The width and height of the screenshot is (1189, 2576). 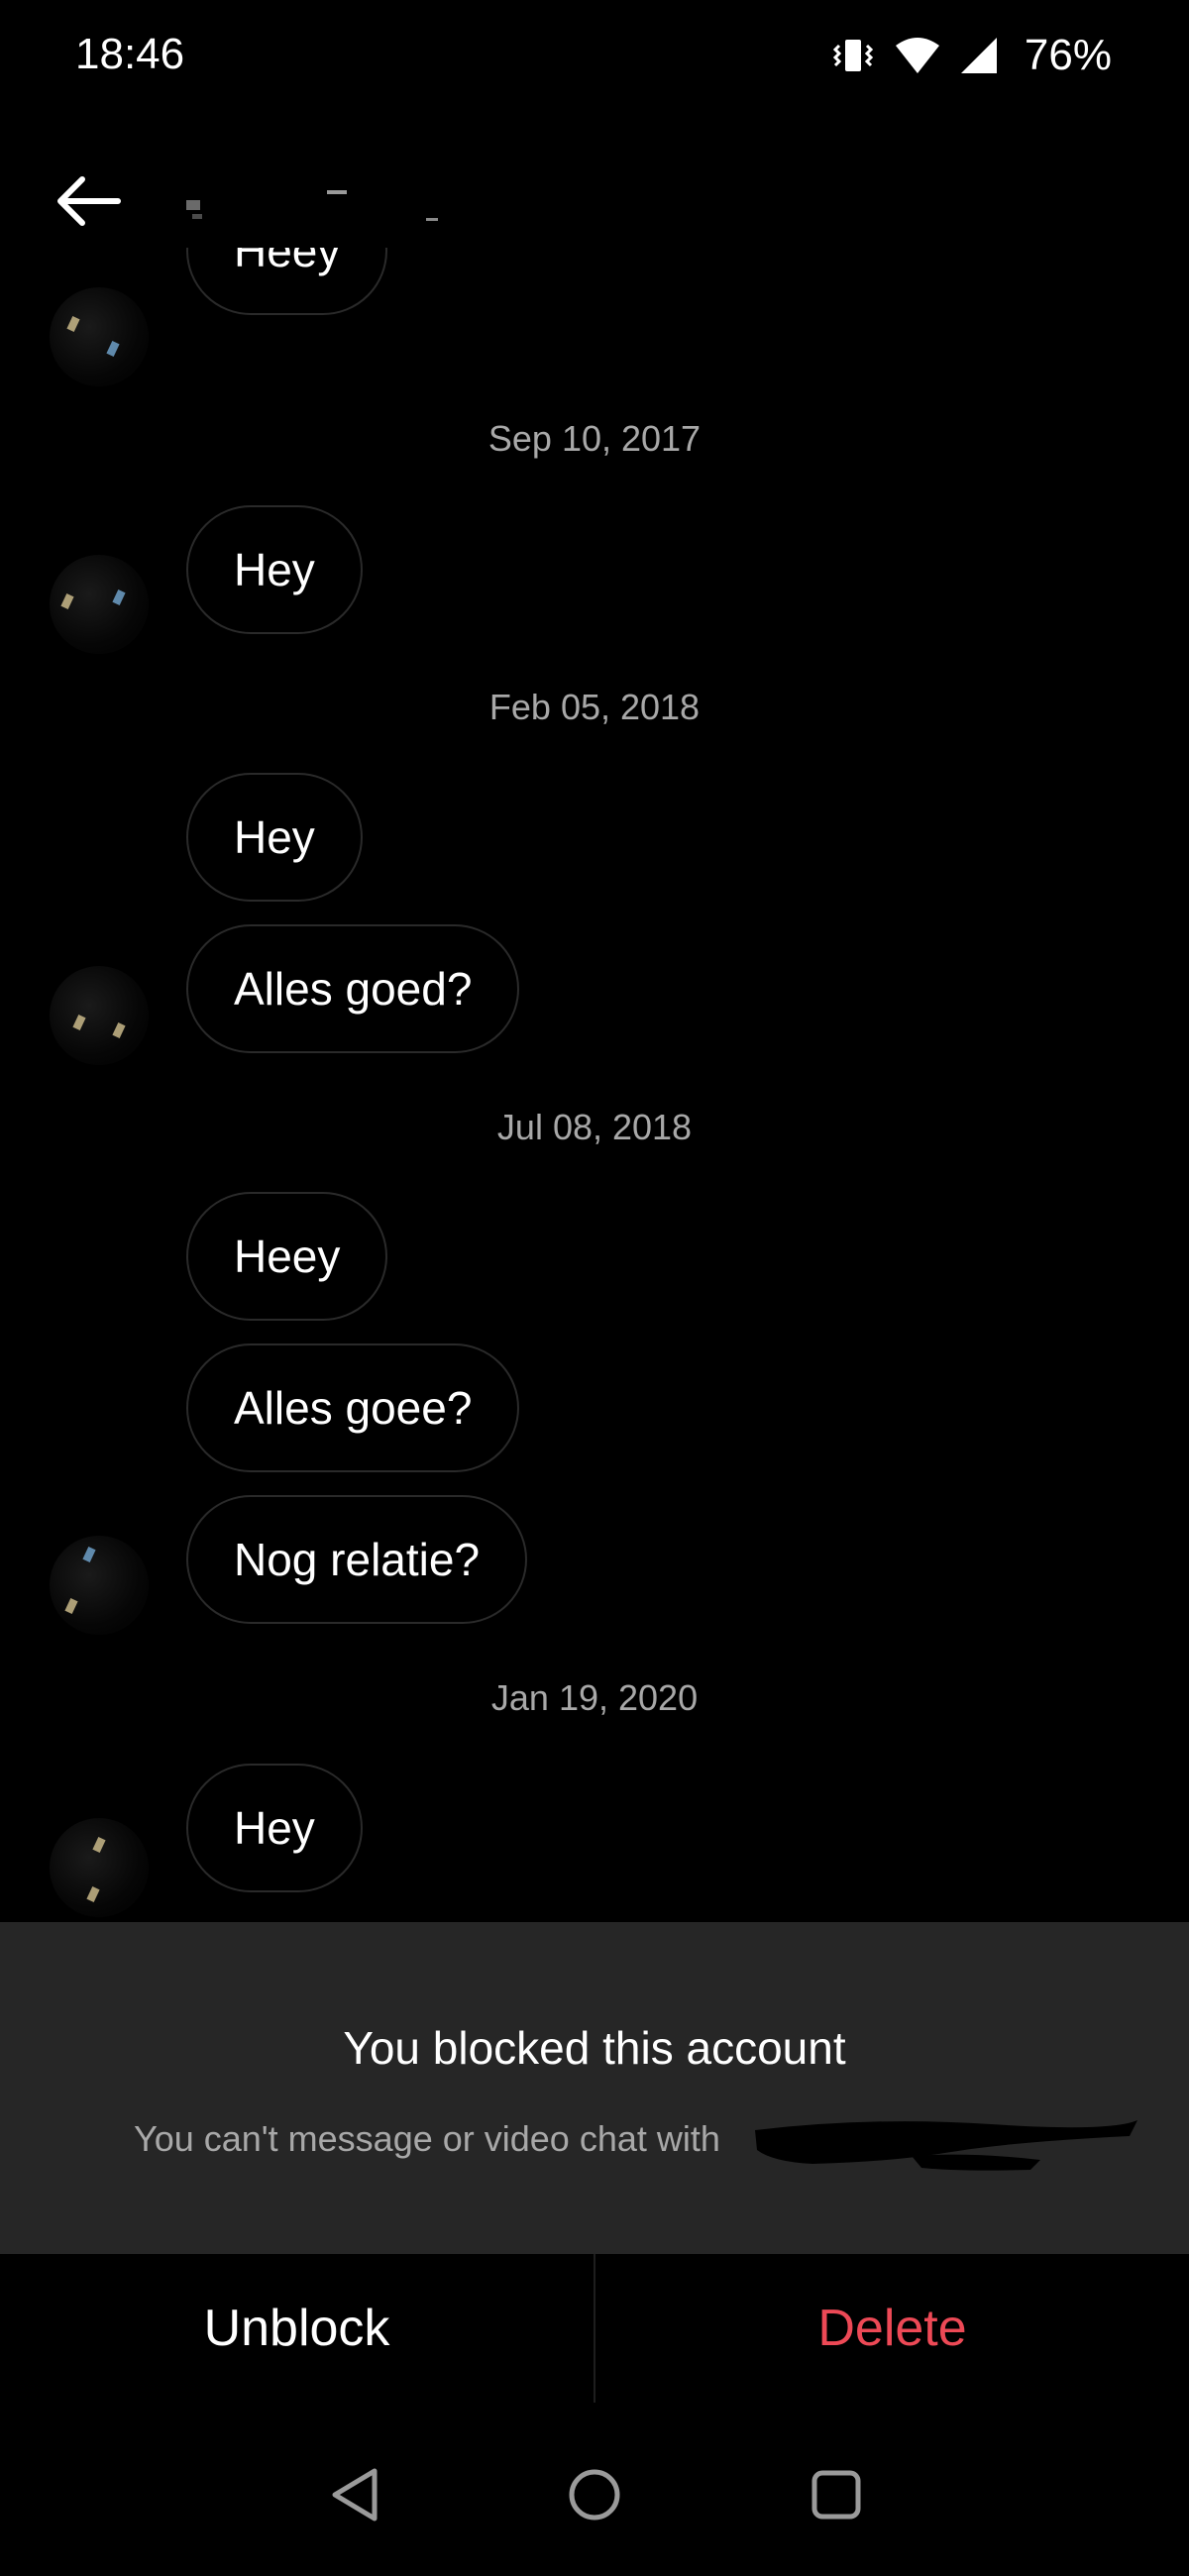 What do you see at coordinates (892, 2328) in the screenshot?
I see `delete-button: Delete` at bounding box center [892, 2328].